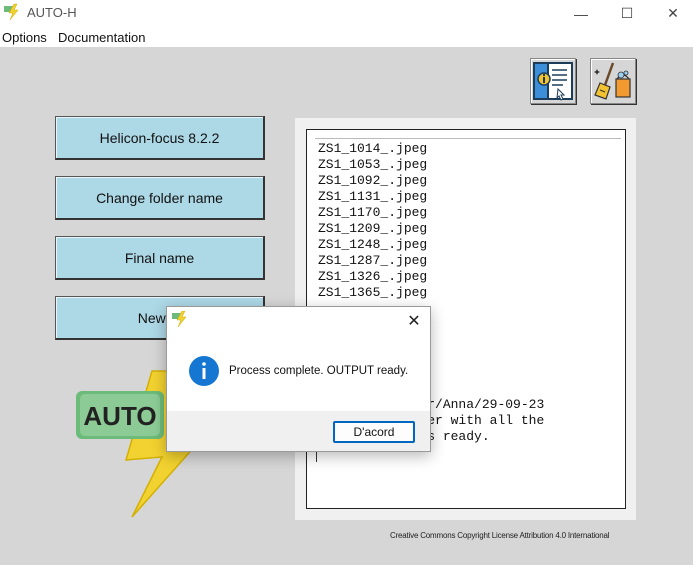  Describe the element at coordinates (298, 431) in the screenshot. I see `dialog-footer: D'acord` at that location.